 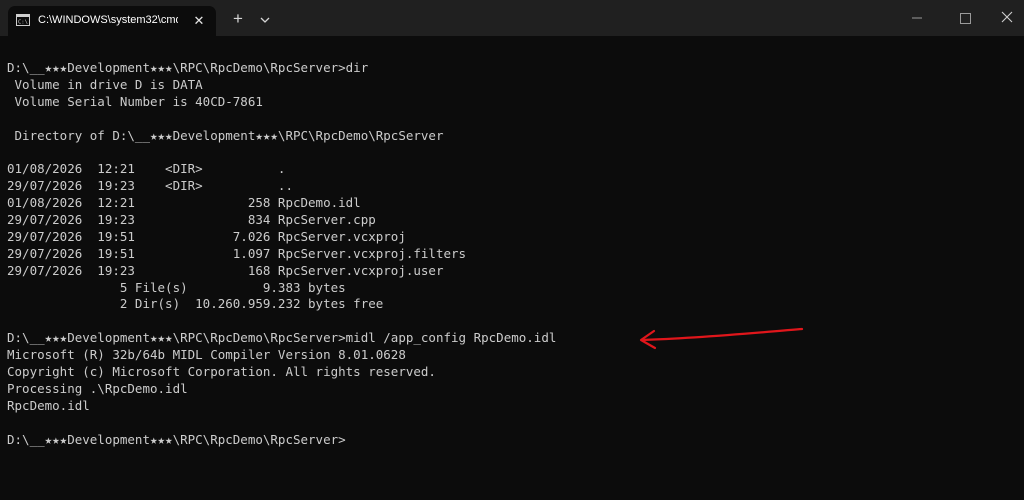 What do you see at coordinates (195, 304) in the screenshot?
I see `console-line: 2 Dir(s) 10.260.959.232 bytes free` at bounding box center [195, 304].